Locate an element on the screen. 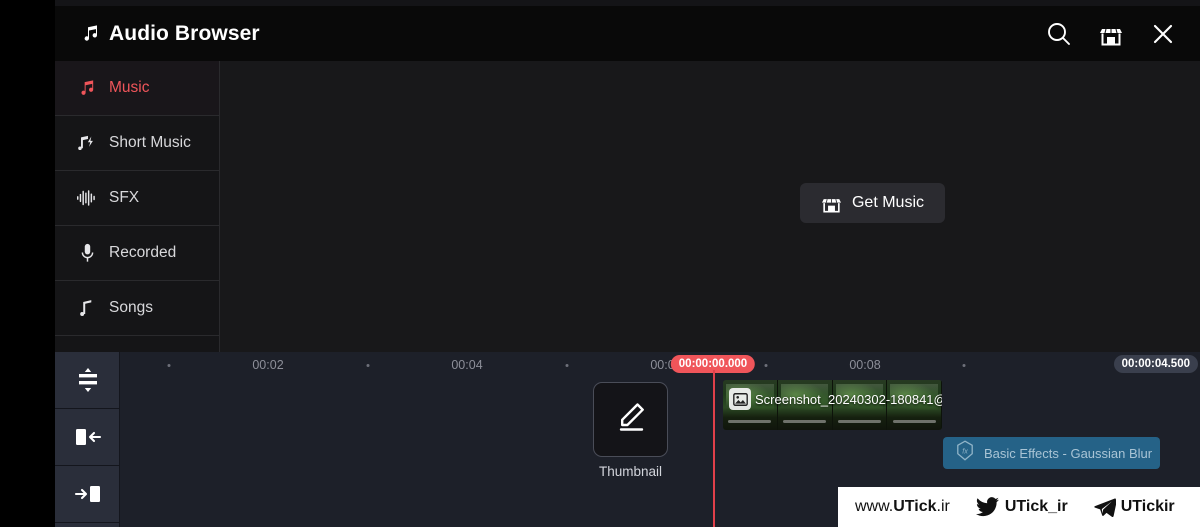 This screenshot has width=1200, height=527. video-clip: Screenshot_20240302-180841@1000 is located at coordinates (832, 405).